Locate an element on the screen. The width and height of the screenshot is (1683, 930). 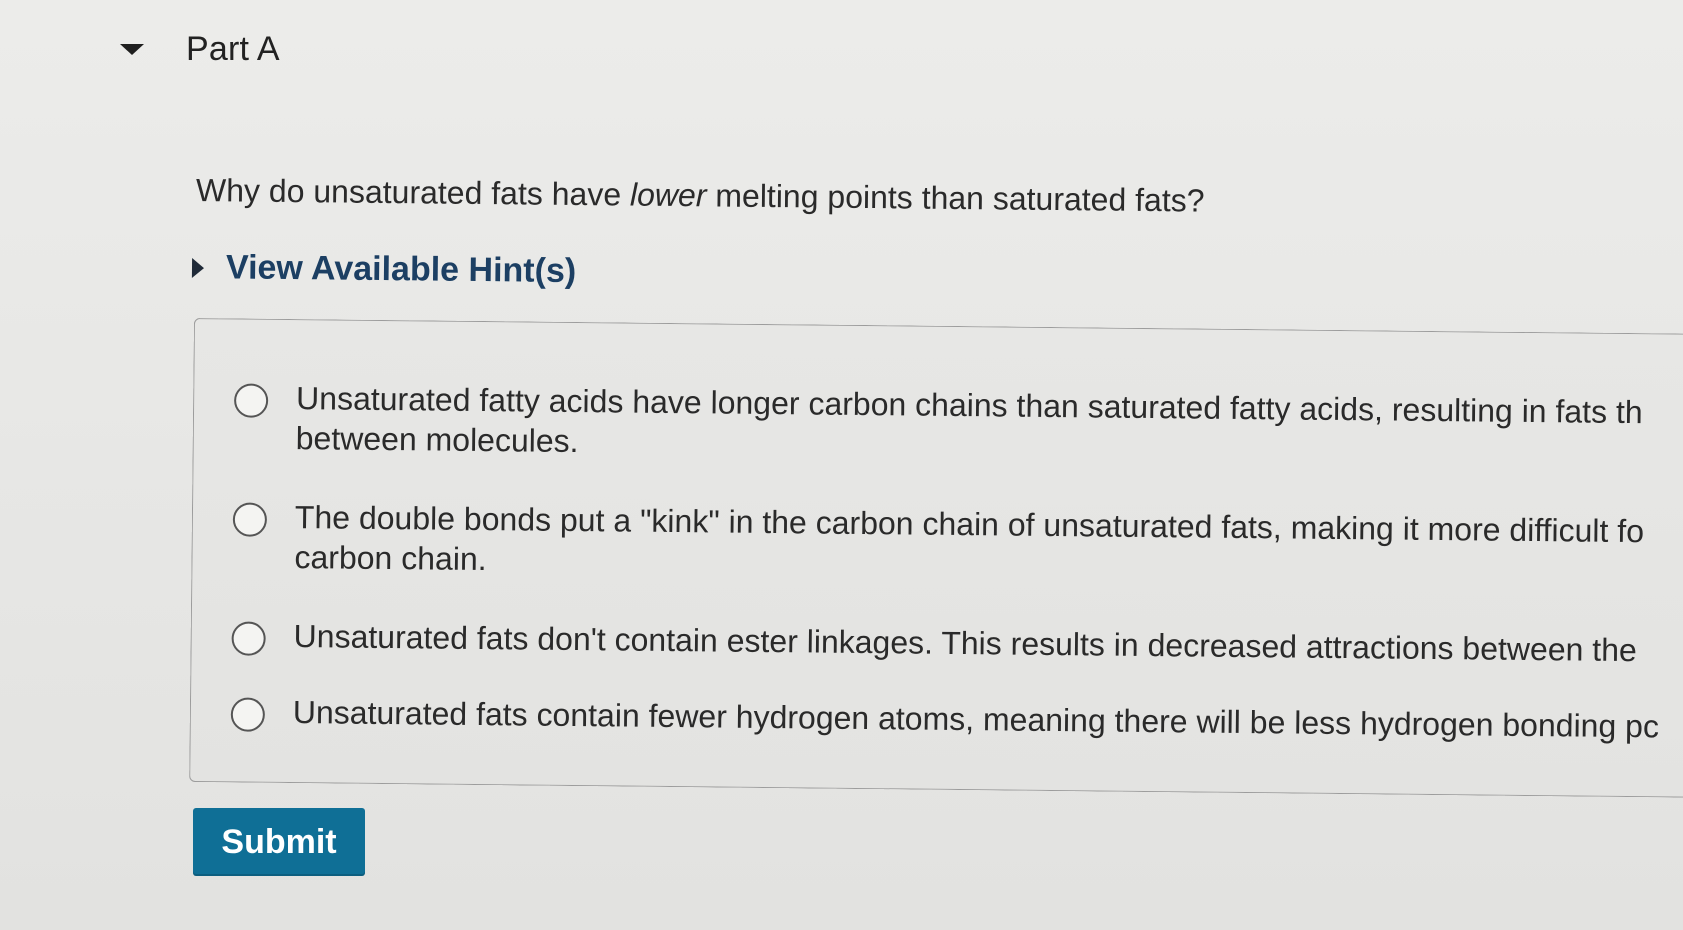
question-suffix: melting points than saturated fats? is located at coordinates (955, 198).